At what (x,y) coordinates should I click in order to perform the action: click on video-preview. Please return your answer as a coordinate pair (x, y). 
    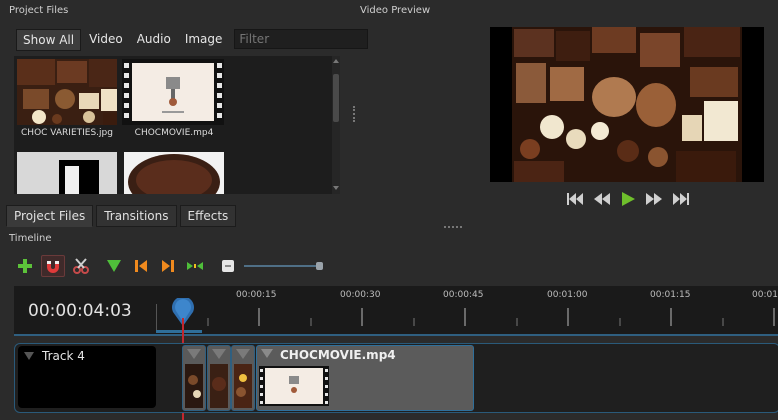
    Looking at the image, I should click on (627, 104).